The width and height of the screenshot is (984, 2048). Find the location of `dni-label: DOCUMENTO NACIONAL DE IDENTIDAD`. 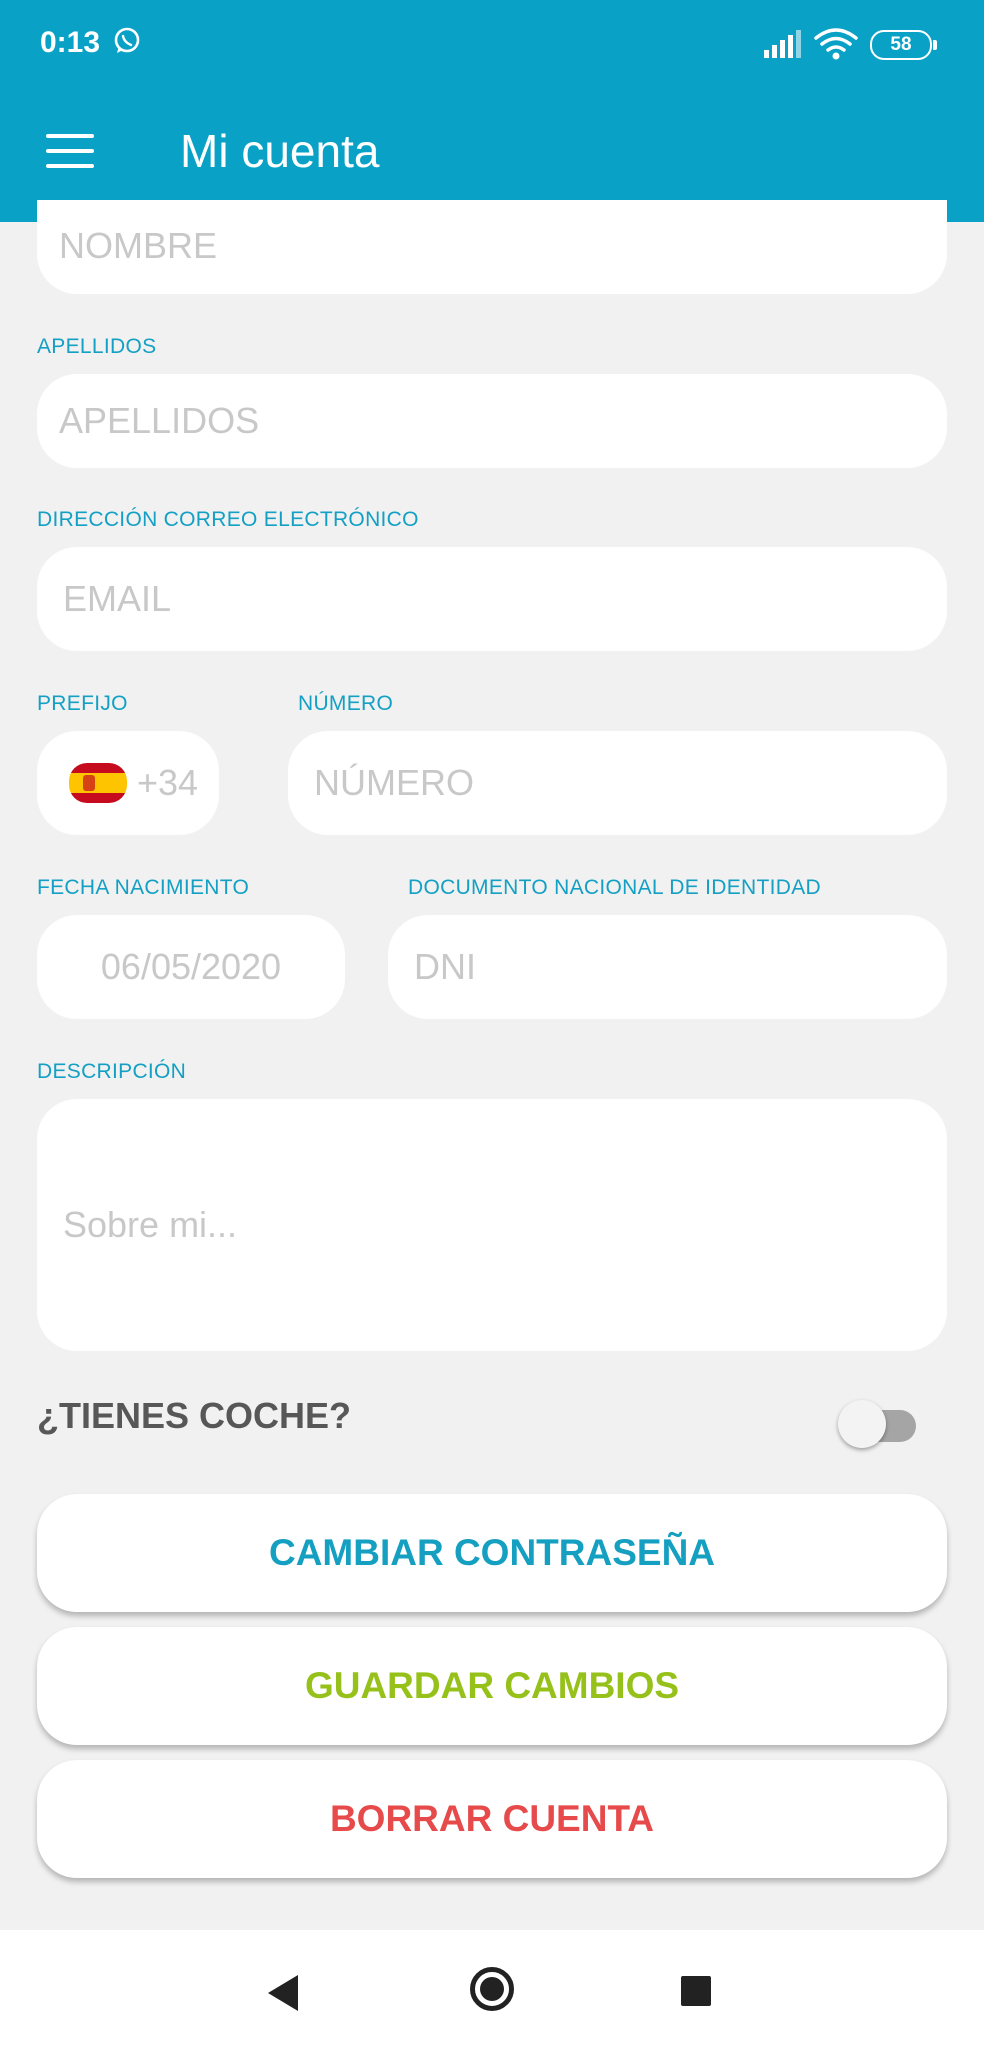

dni-label: DOCUMENTO NACIONAL DE IDENTIDAD is located at coordinates (615, 887).